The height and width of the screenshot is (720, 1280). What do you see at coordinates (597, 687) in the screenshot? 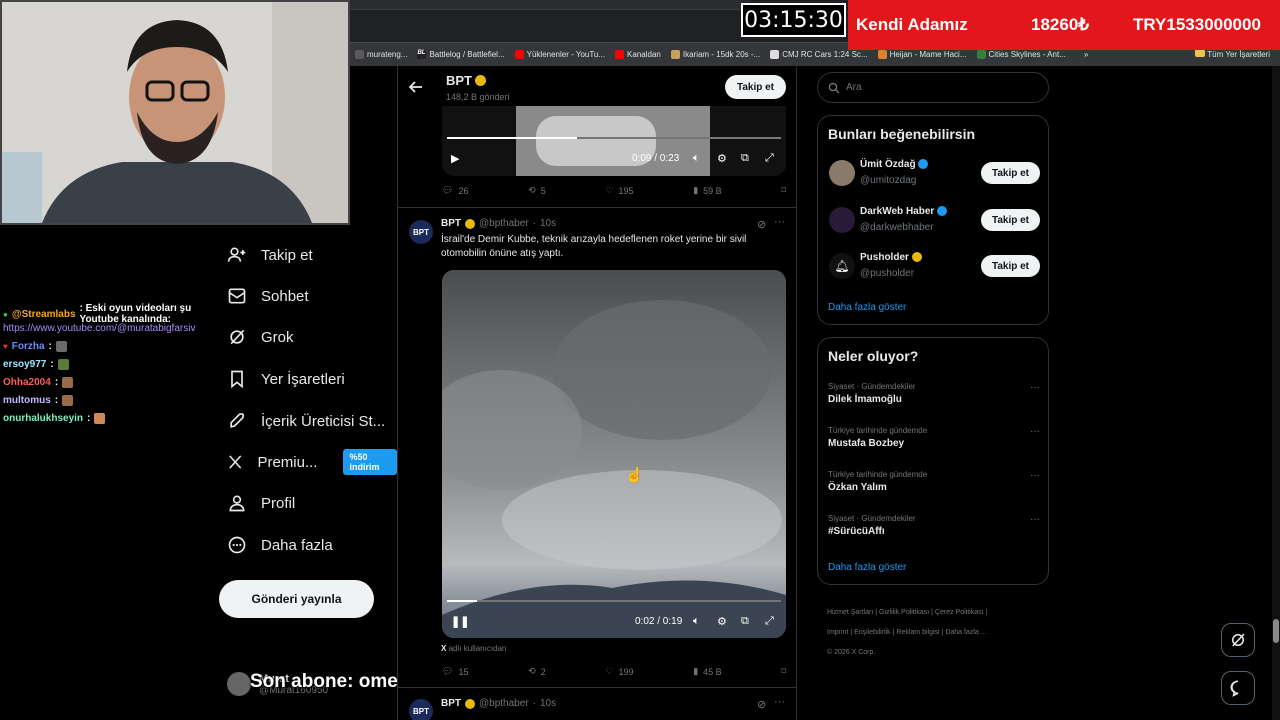
I see `divider` at bounding box center [597, 687].